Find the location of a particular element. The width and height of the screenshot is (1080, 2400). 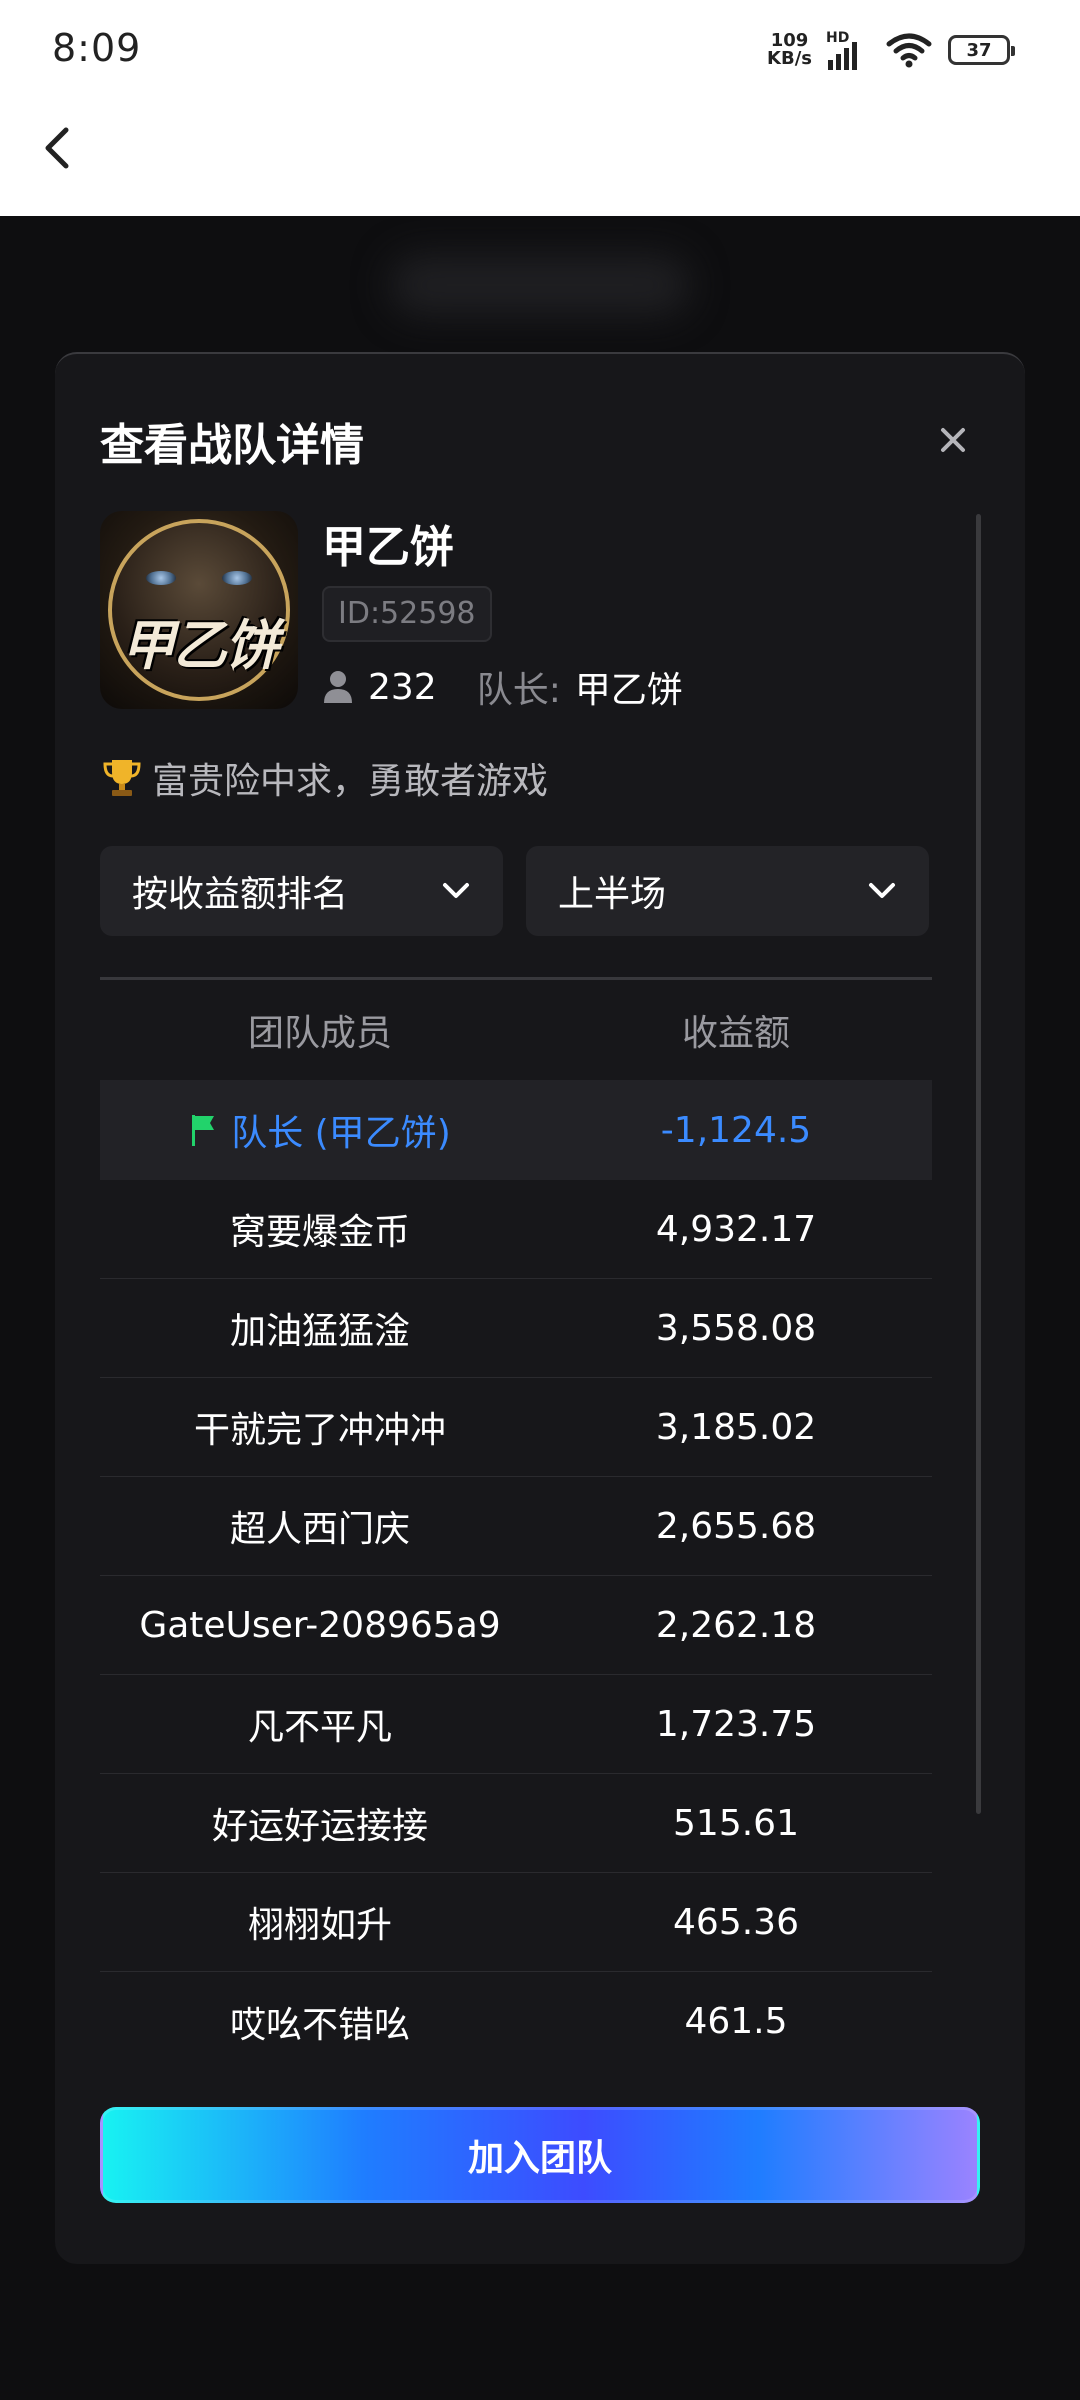

table-row: 干就完了冲冲冲 3,185.02 is located at coordinates (516, 1427).